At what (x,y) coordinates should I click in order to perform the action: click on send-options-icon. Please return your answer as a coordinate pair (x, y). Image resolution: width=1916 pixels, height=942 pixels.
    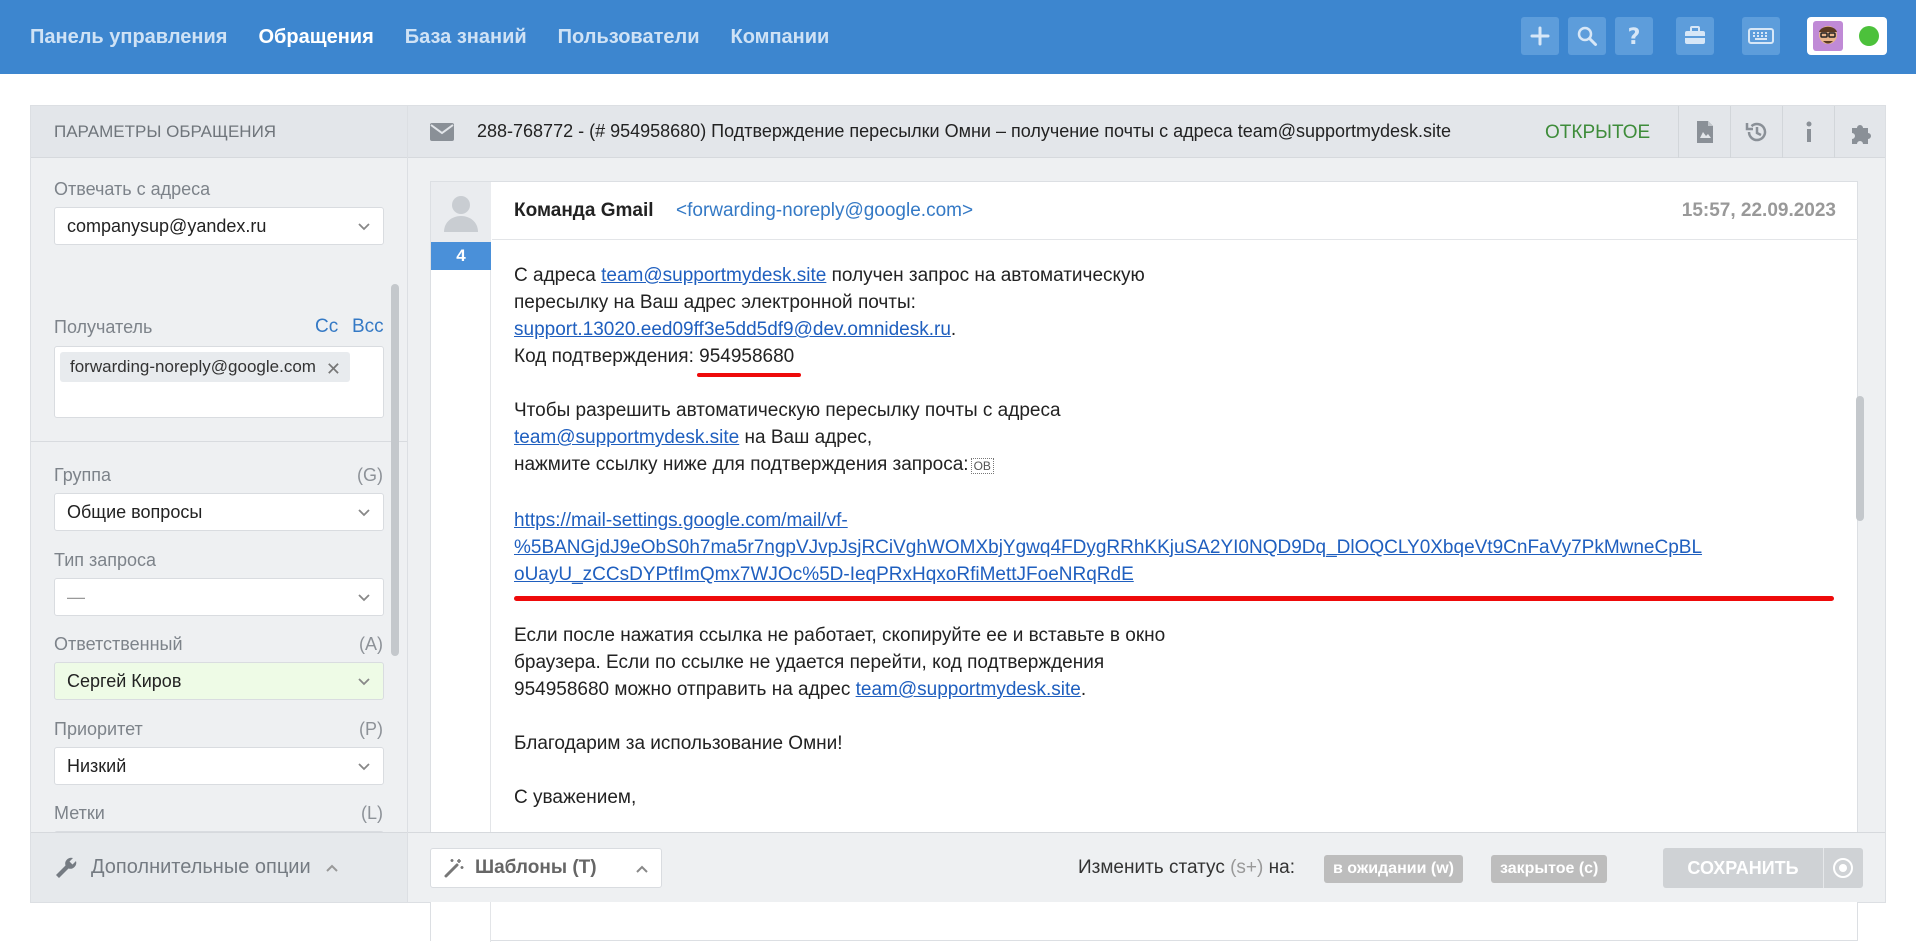
    Looking at the image, I should click on (1843, 868).